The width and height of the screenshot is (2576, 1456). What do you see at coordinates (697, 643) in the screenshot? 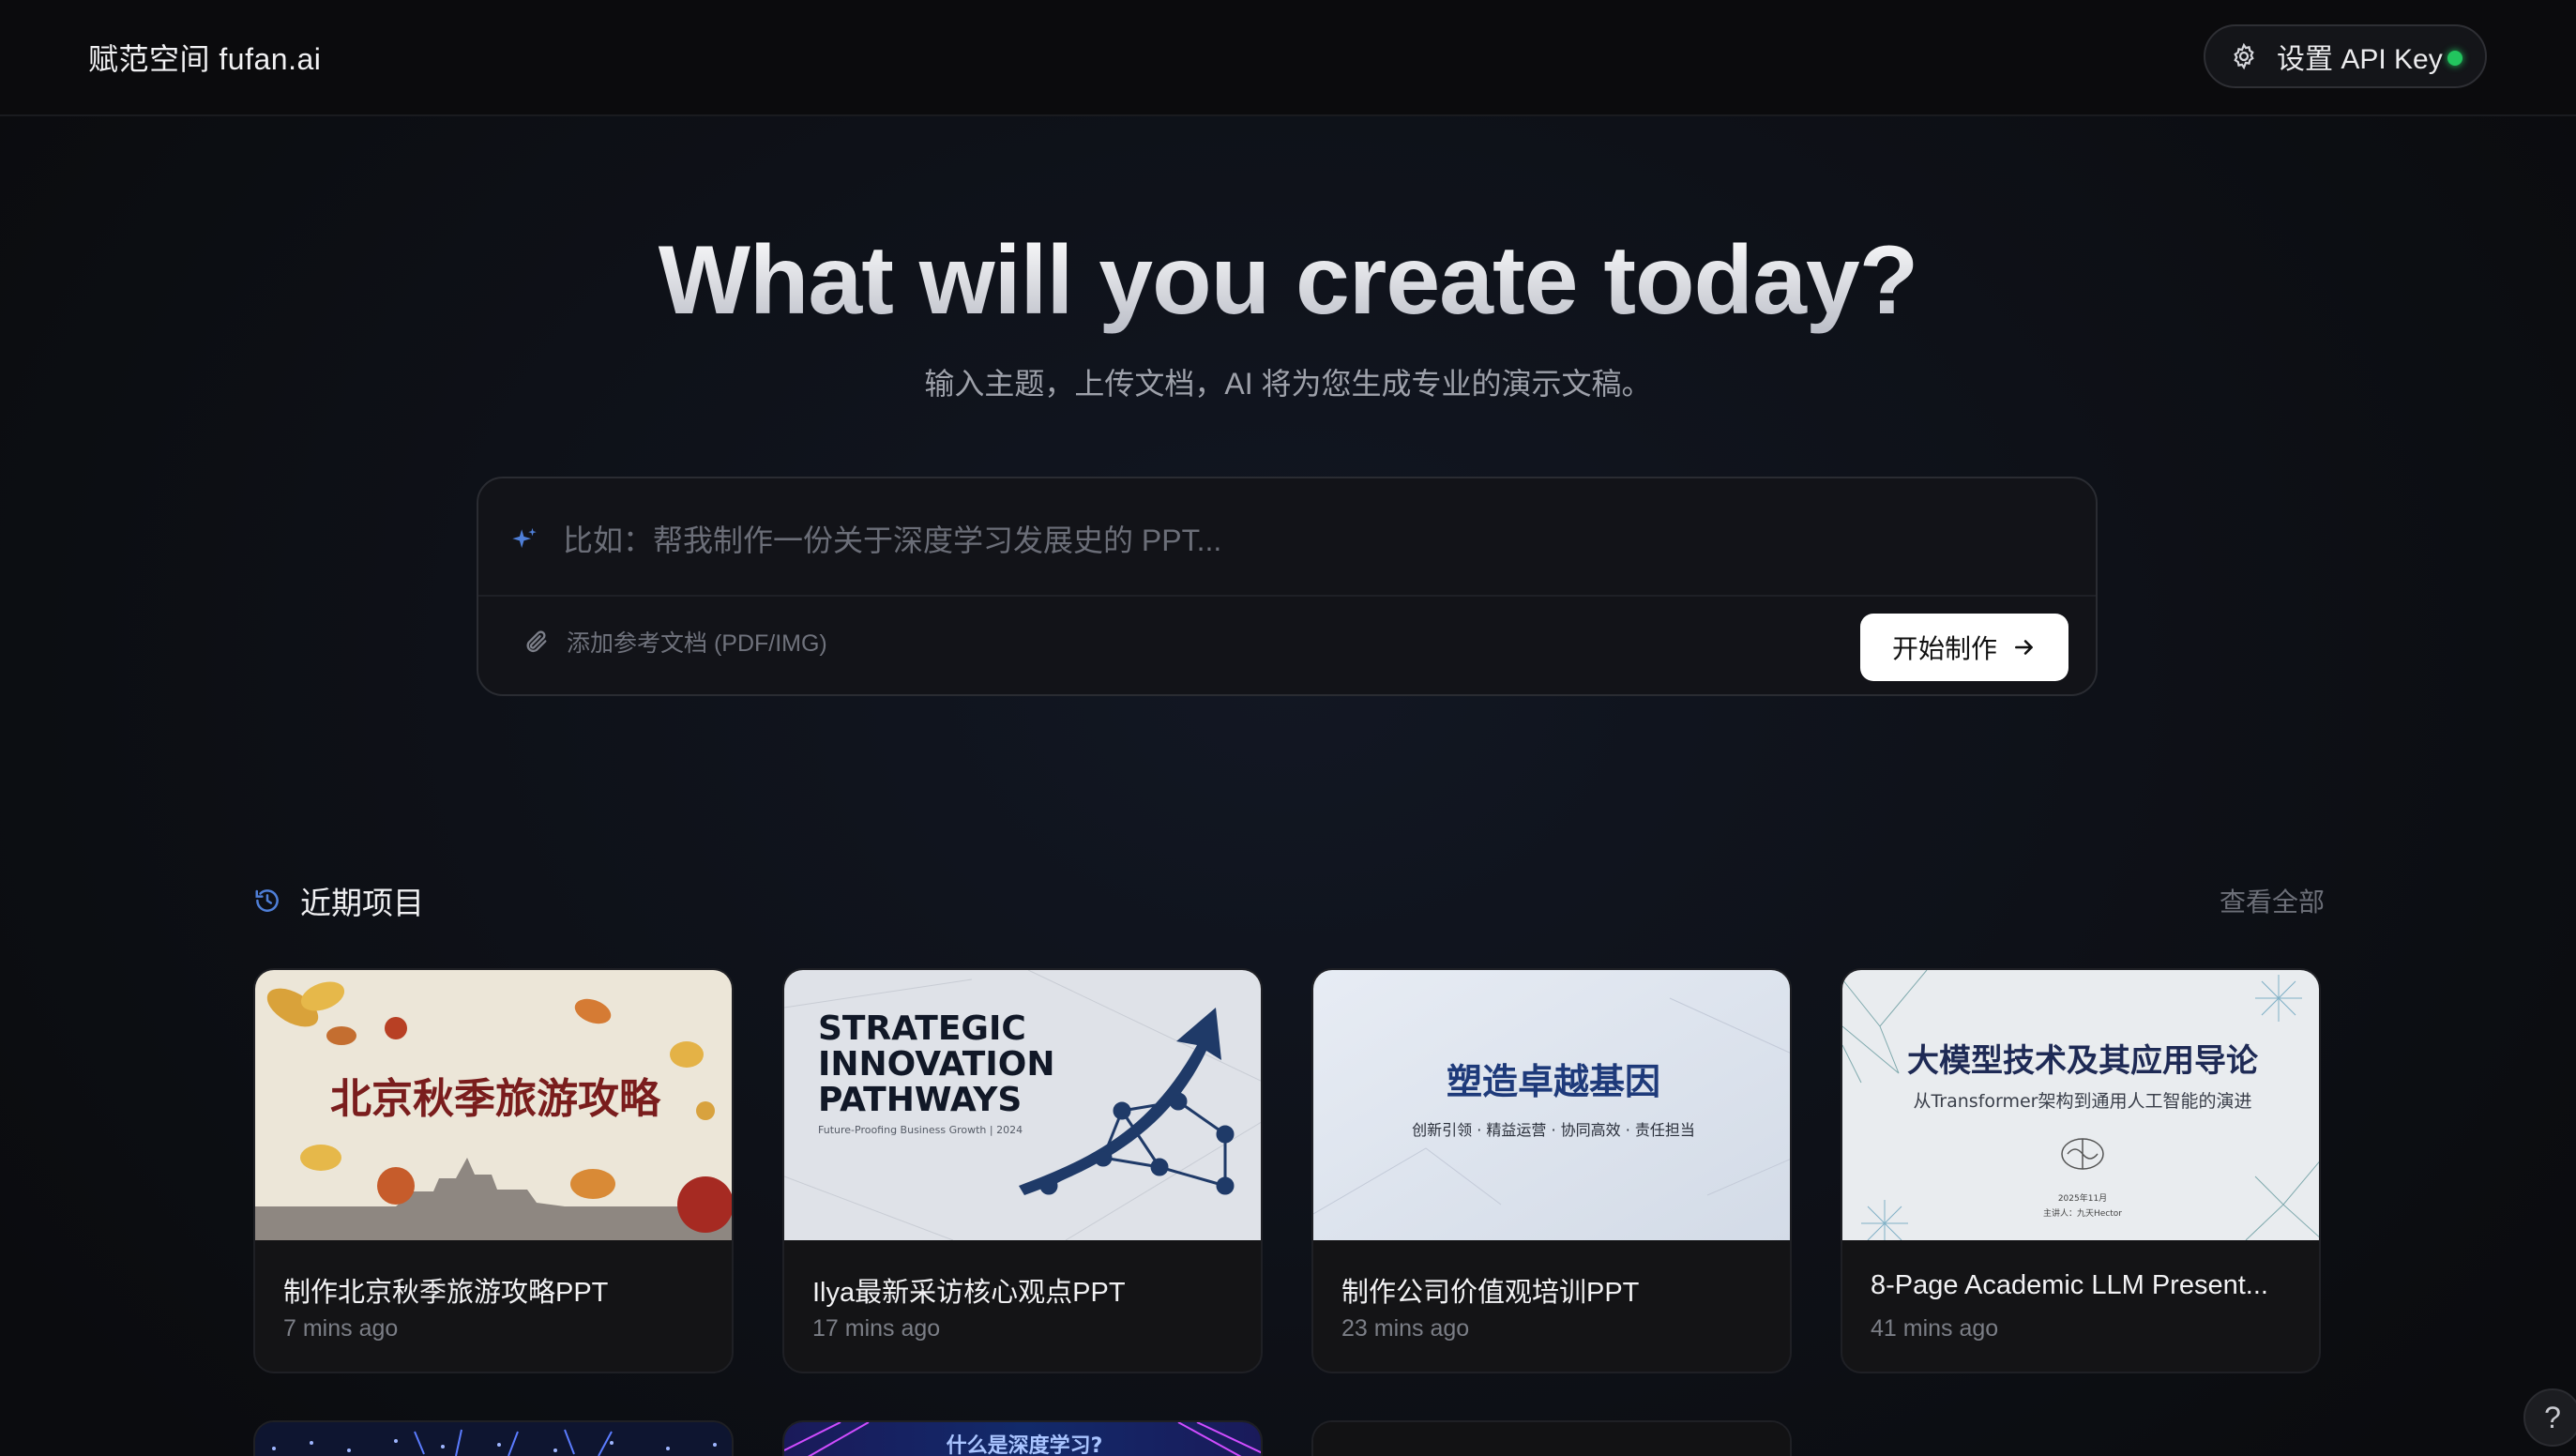
I see `attach-label: 添加参考文档 (PDF/IMG)` at bounding box center [697, 643].